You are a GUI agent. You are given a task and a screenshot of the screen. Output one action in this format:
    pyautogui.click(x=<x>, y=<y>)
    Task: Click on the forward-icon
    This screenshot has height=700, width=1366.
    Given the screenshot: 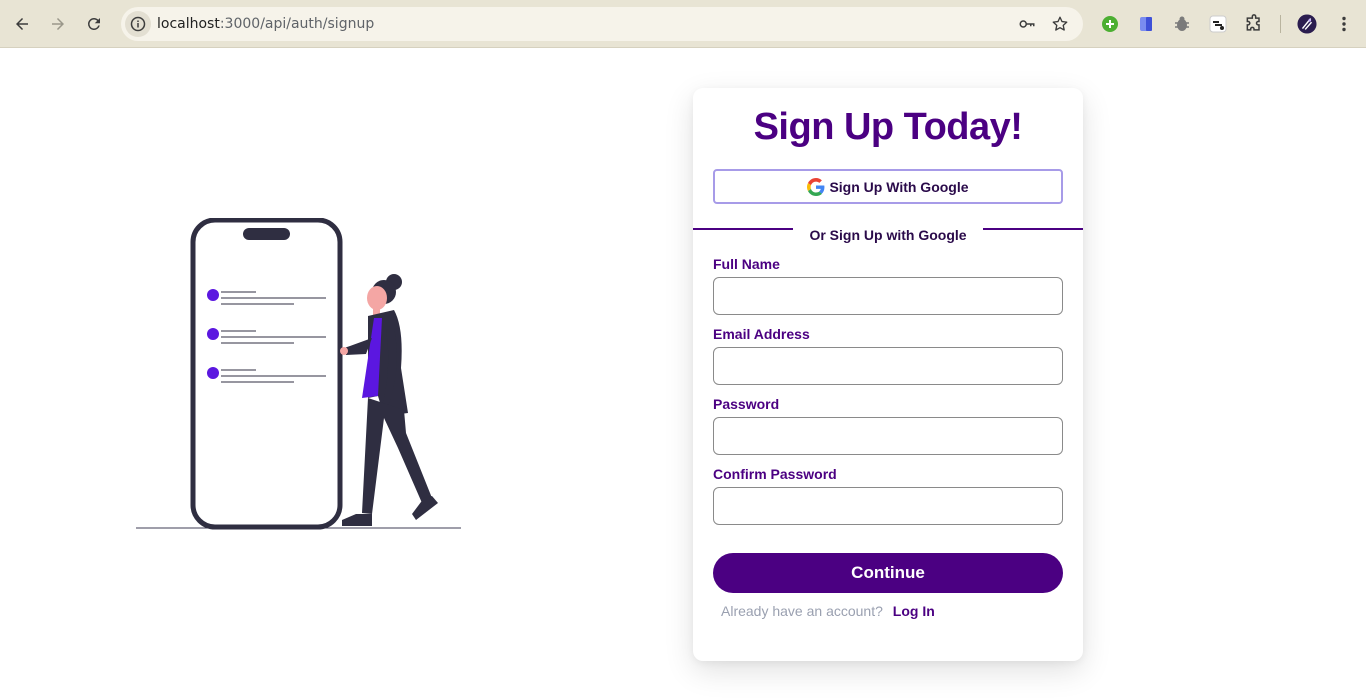 What is the action you would take?
    pyautogui.click(x=58, y=24)
    